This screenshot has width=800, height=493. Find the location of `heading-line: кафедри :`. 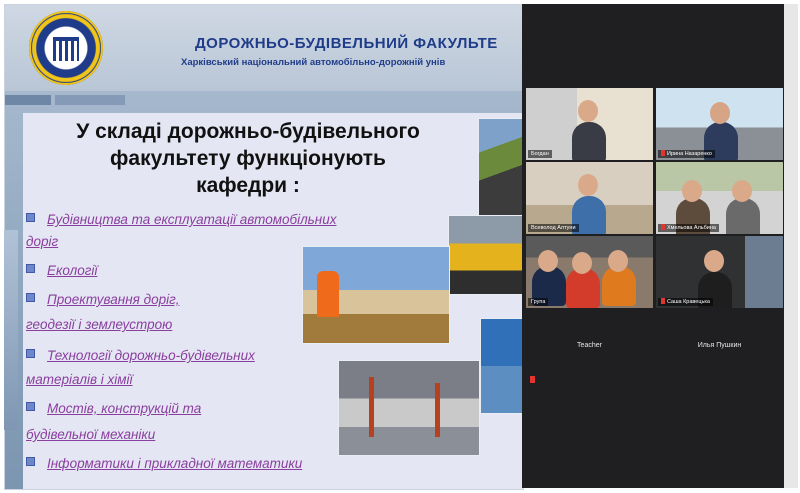

heading-line: кафедри : is located at coordinates (248, 185).